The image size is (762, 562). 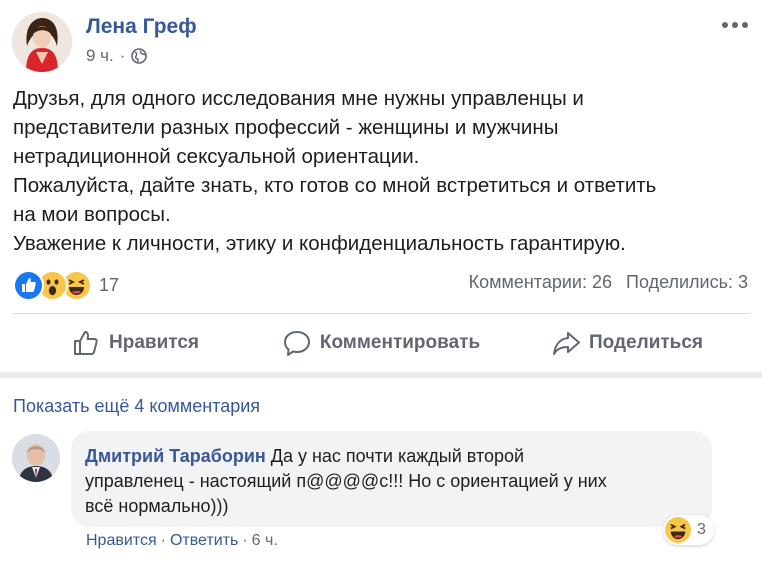 What do you see at coordinates (36, 458) in the screenshot?
I see `commenter-avatar` at bounding box center [36, 458].